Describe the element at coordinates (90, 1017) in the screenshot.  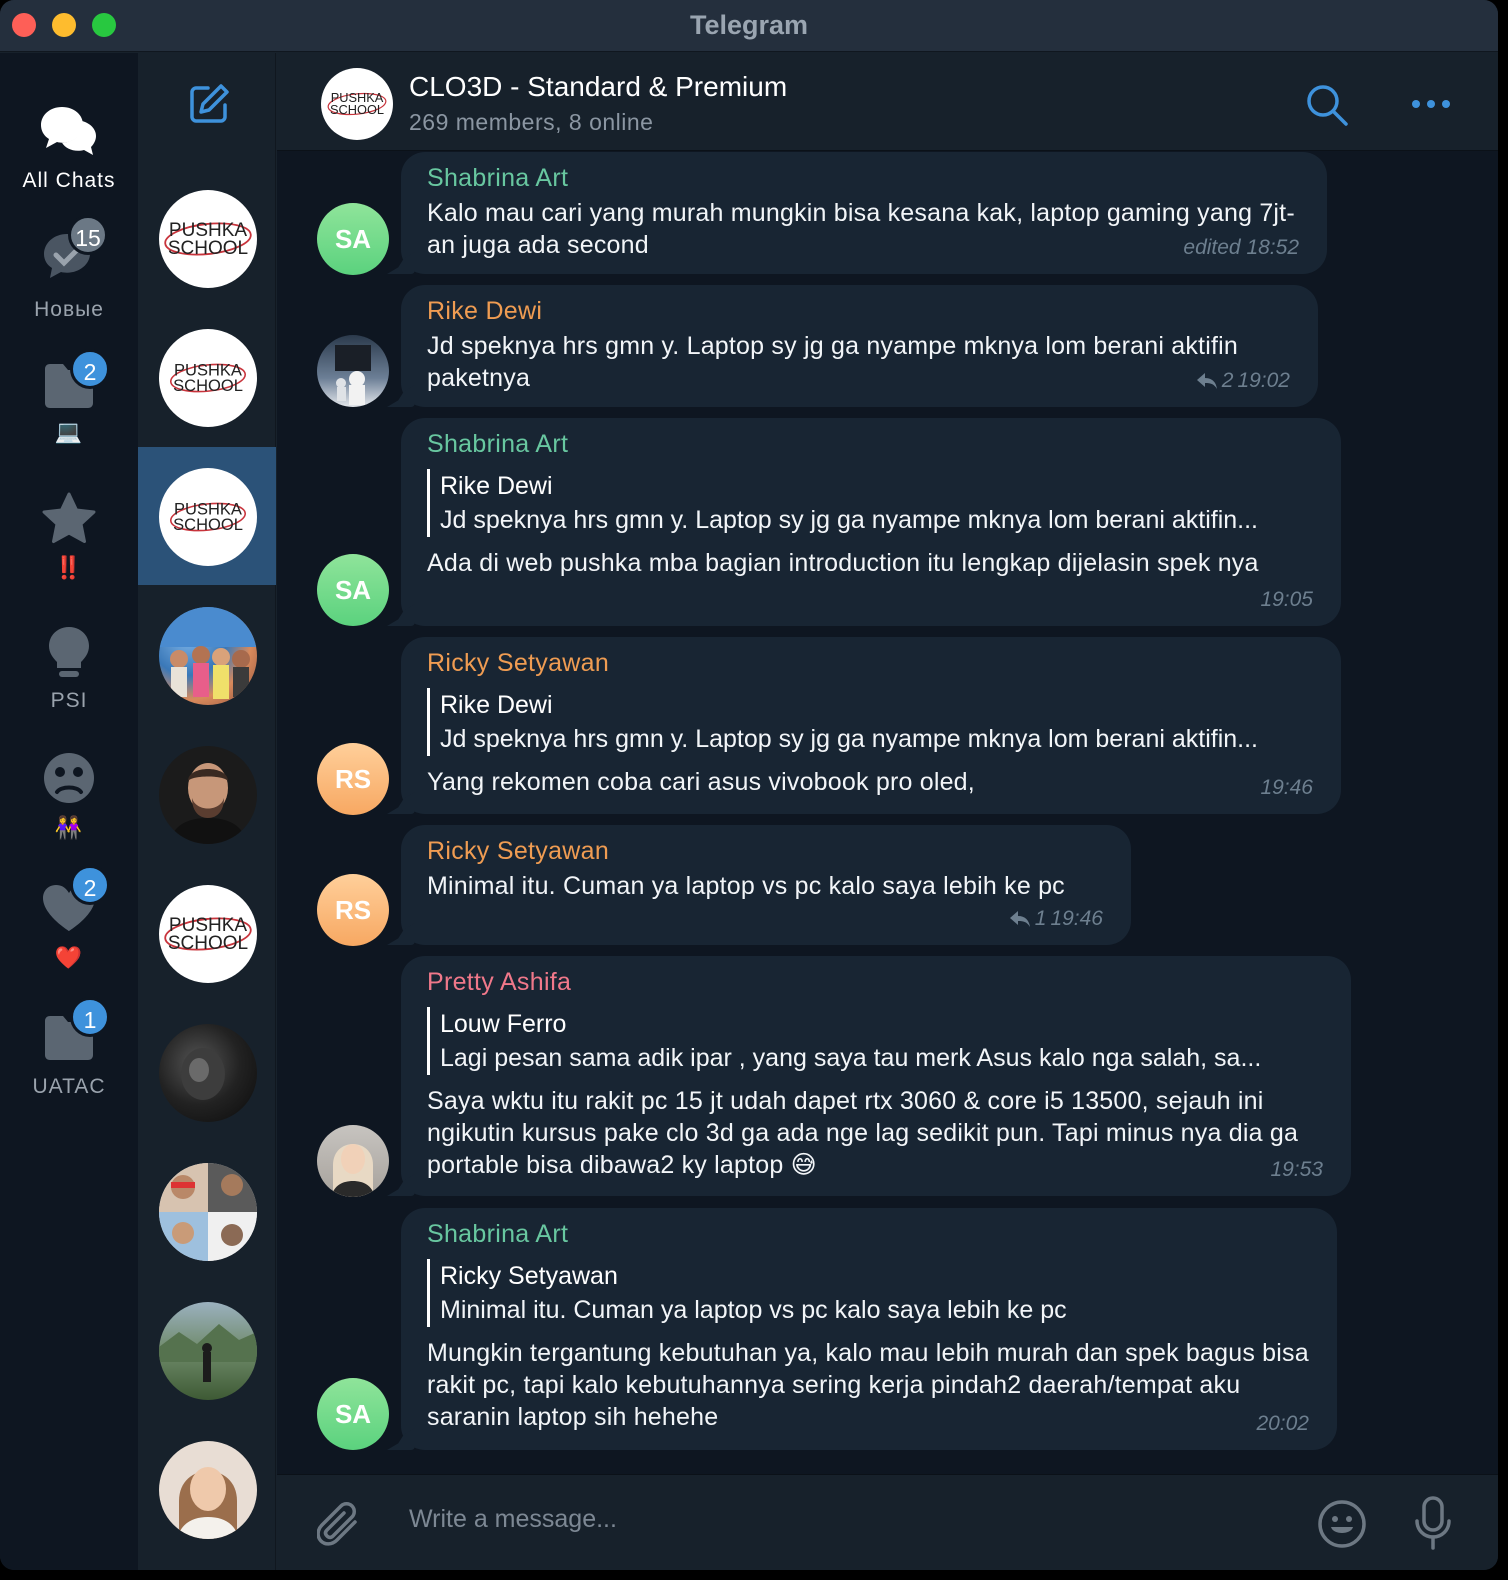
I see `unread-badge: 1` at that location.